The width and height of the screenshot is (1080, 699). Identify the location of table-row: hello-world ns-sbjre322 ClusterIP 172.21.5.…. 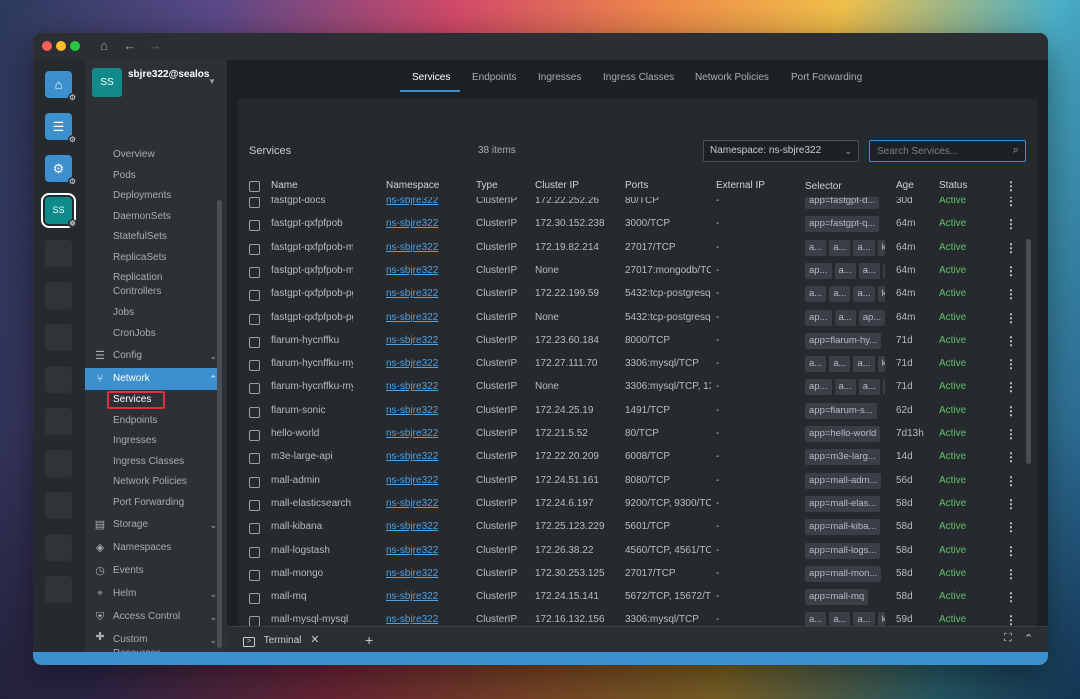
(630, 435).